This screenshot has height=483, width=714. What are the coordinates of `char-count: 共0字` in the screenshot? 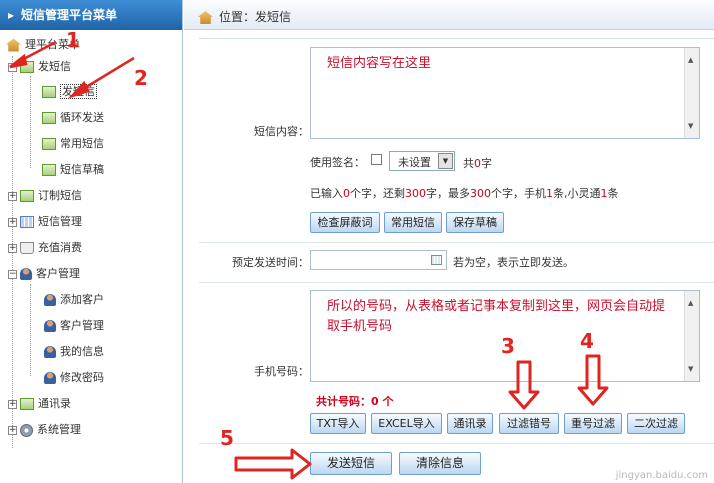 It's located at (477, 163).